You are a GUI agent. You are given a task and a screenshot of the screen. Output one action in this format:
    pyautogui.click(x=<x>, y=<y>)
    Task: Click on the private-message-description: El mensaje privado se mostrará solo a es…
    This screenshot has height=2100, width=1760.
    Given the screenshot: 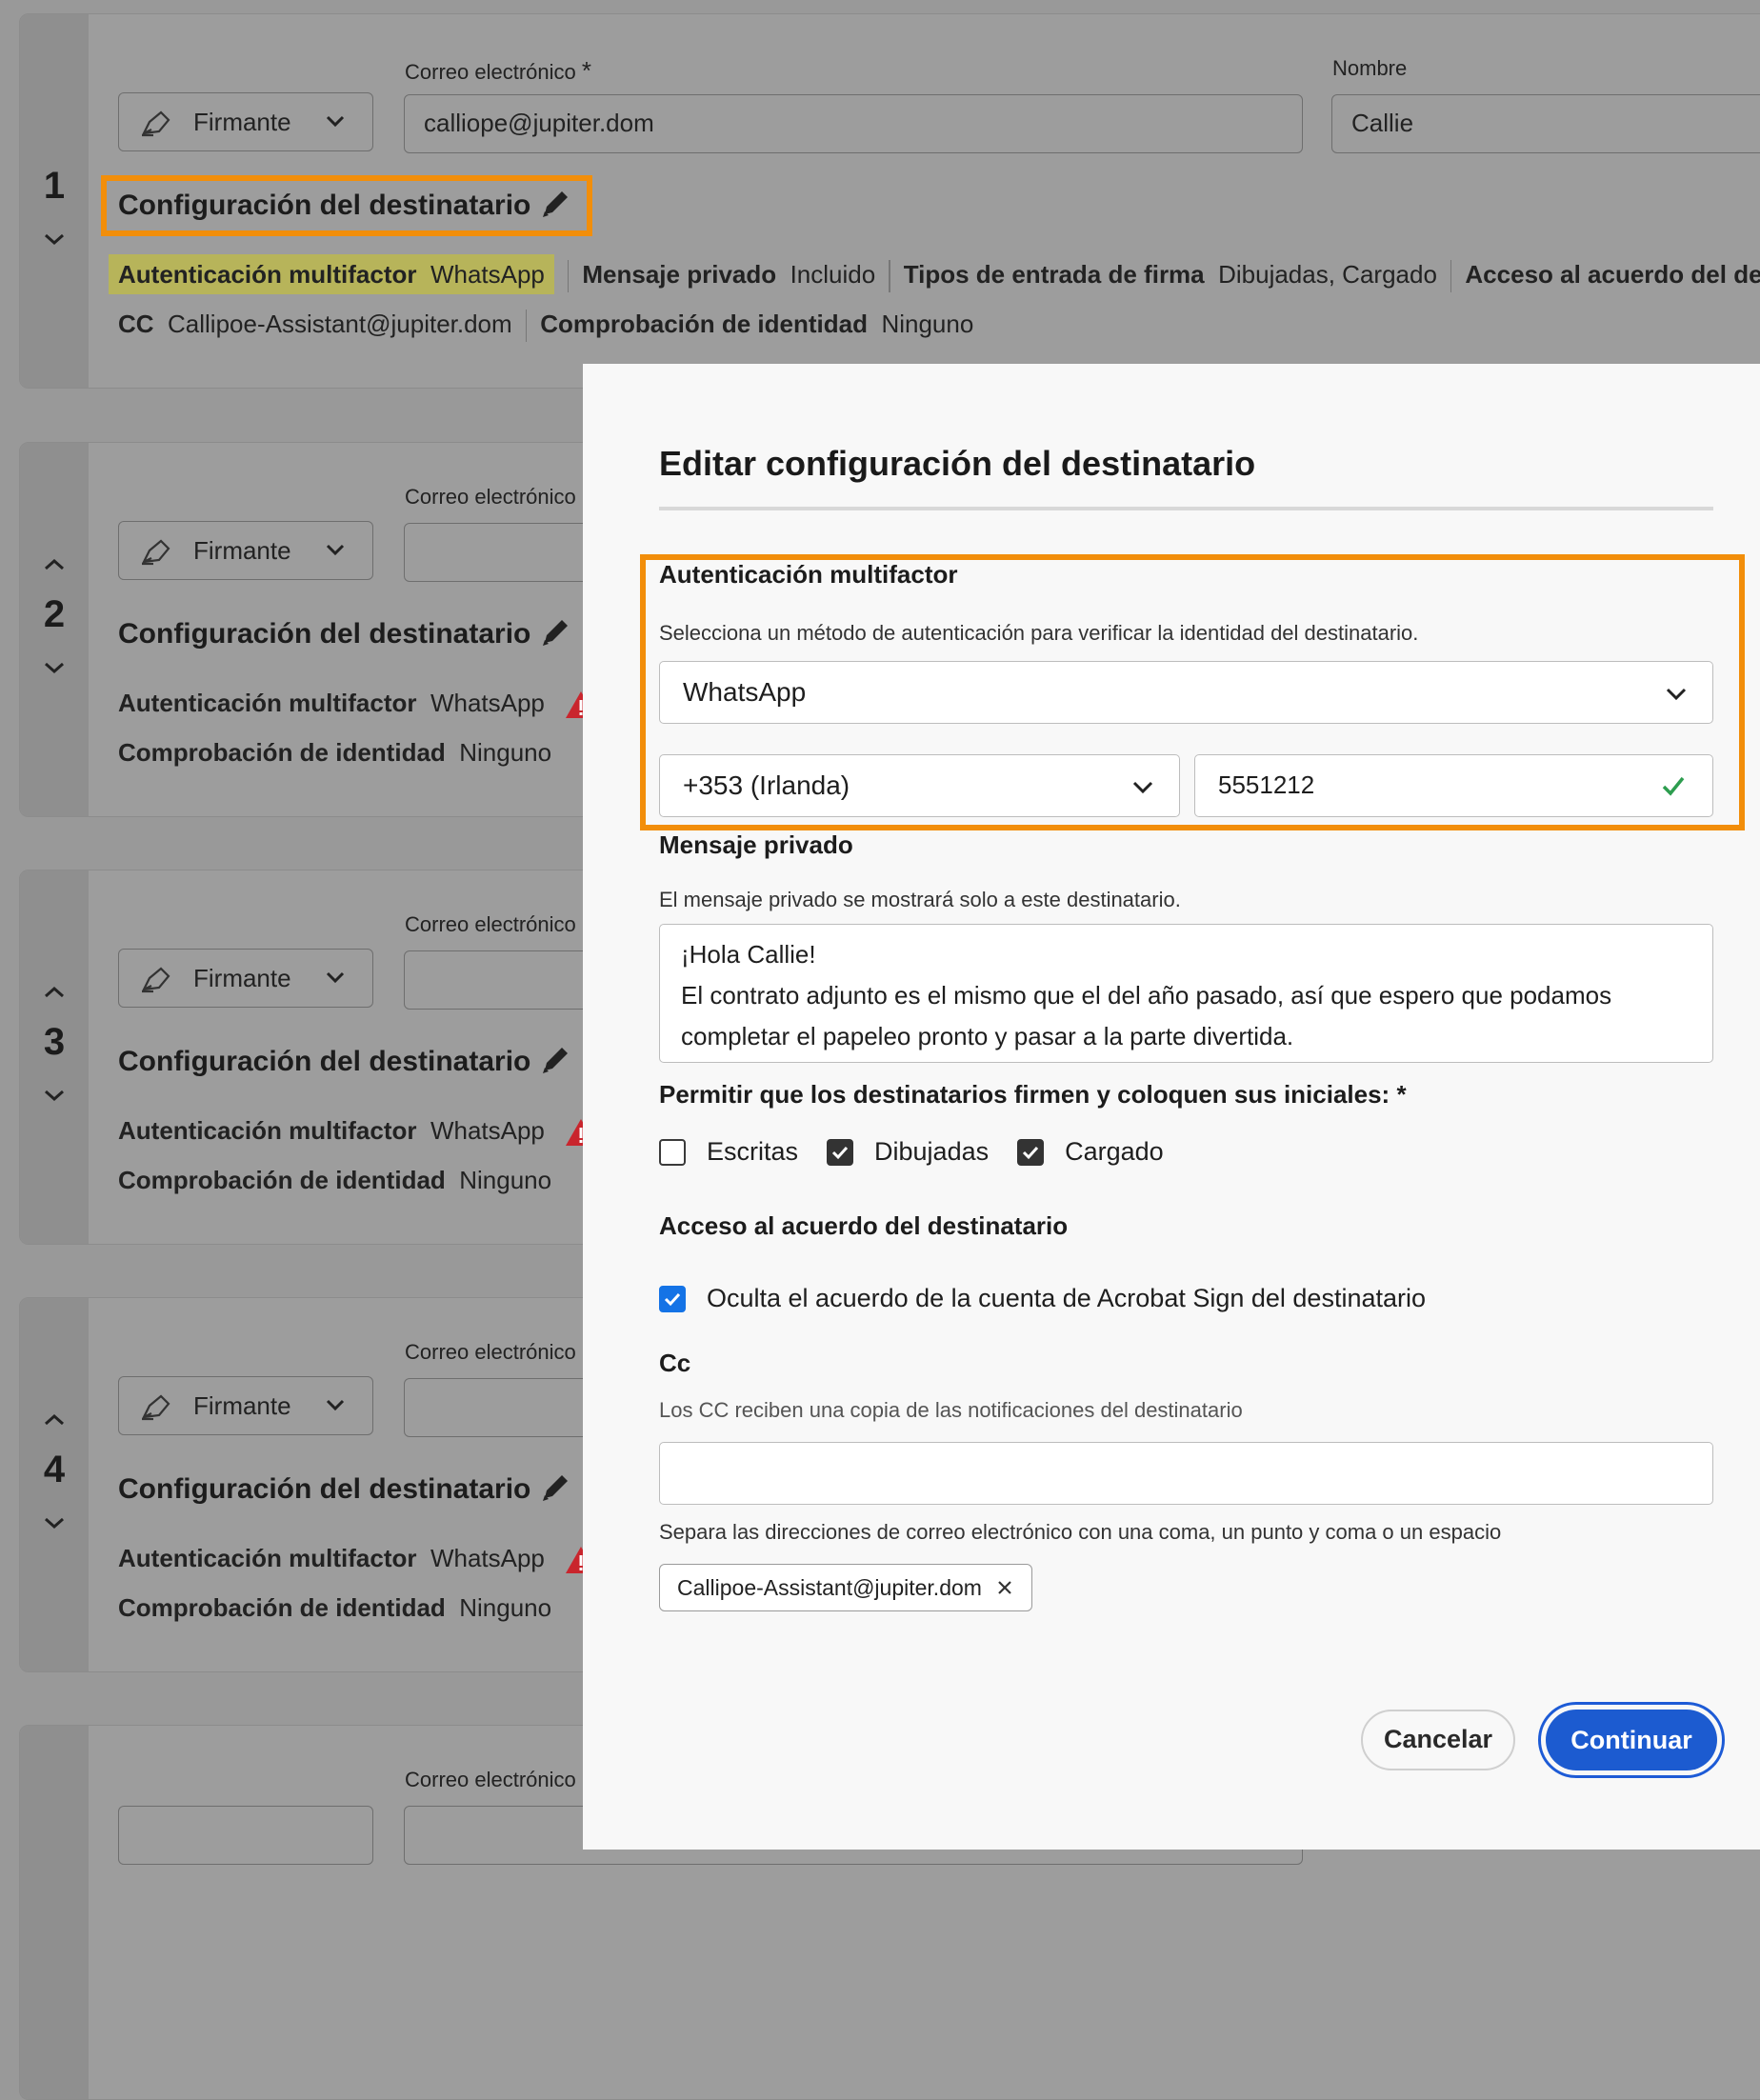 What is the action you would take?
    pyautogui.click(x=920, y=899)
    